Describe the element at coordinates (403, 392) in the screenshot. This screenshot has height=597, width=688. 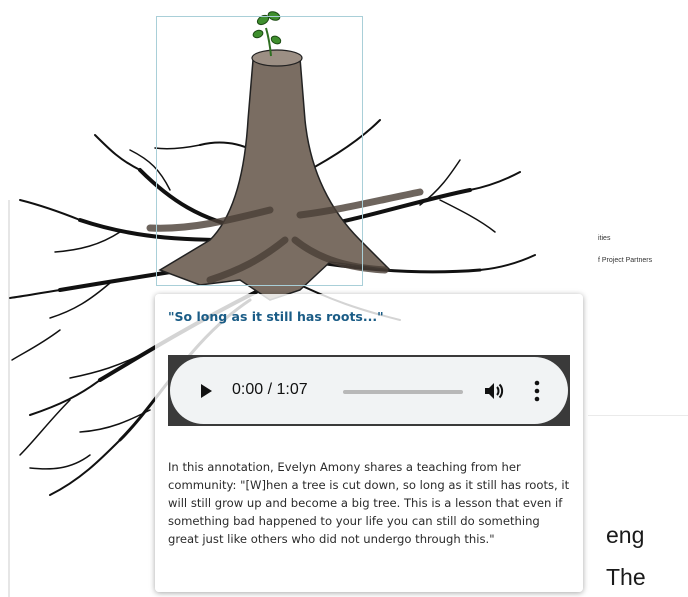
I see `audio-progress-bar` at that location.